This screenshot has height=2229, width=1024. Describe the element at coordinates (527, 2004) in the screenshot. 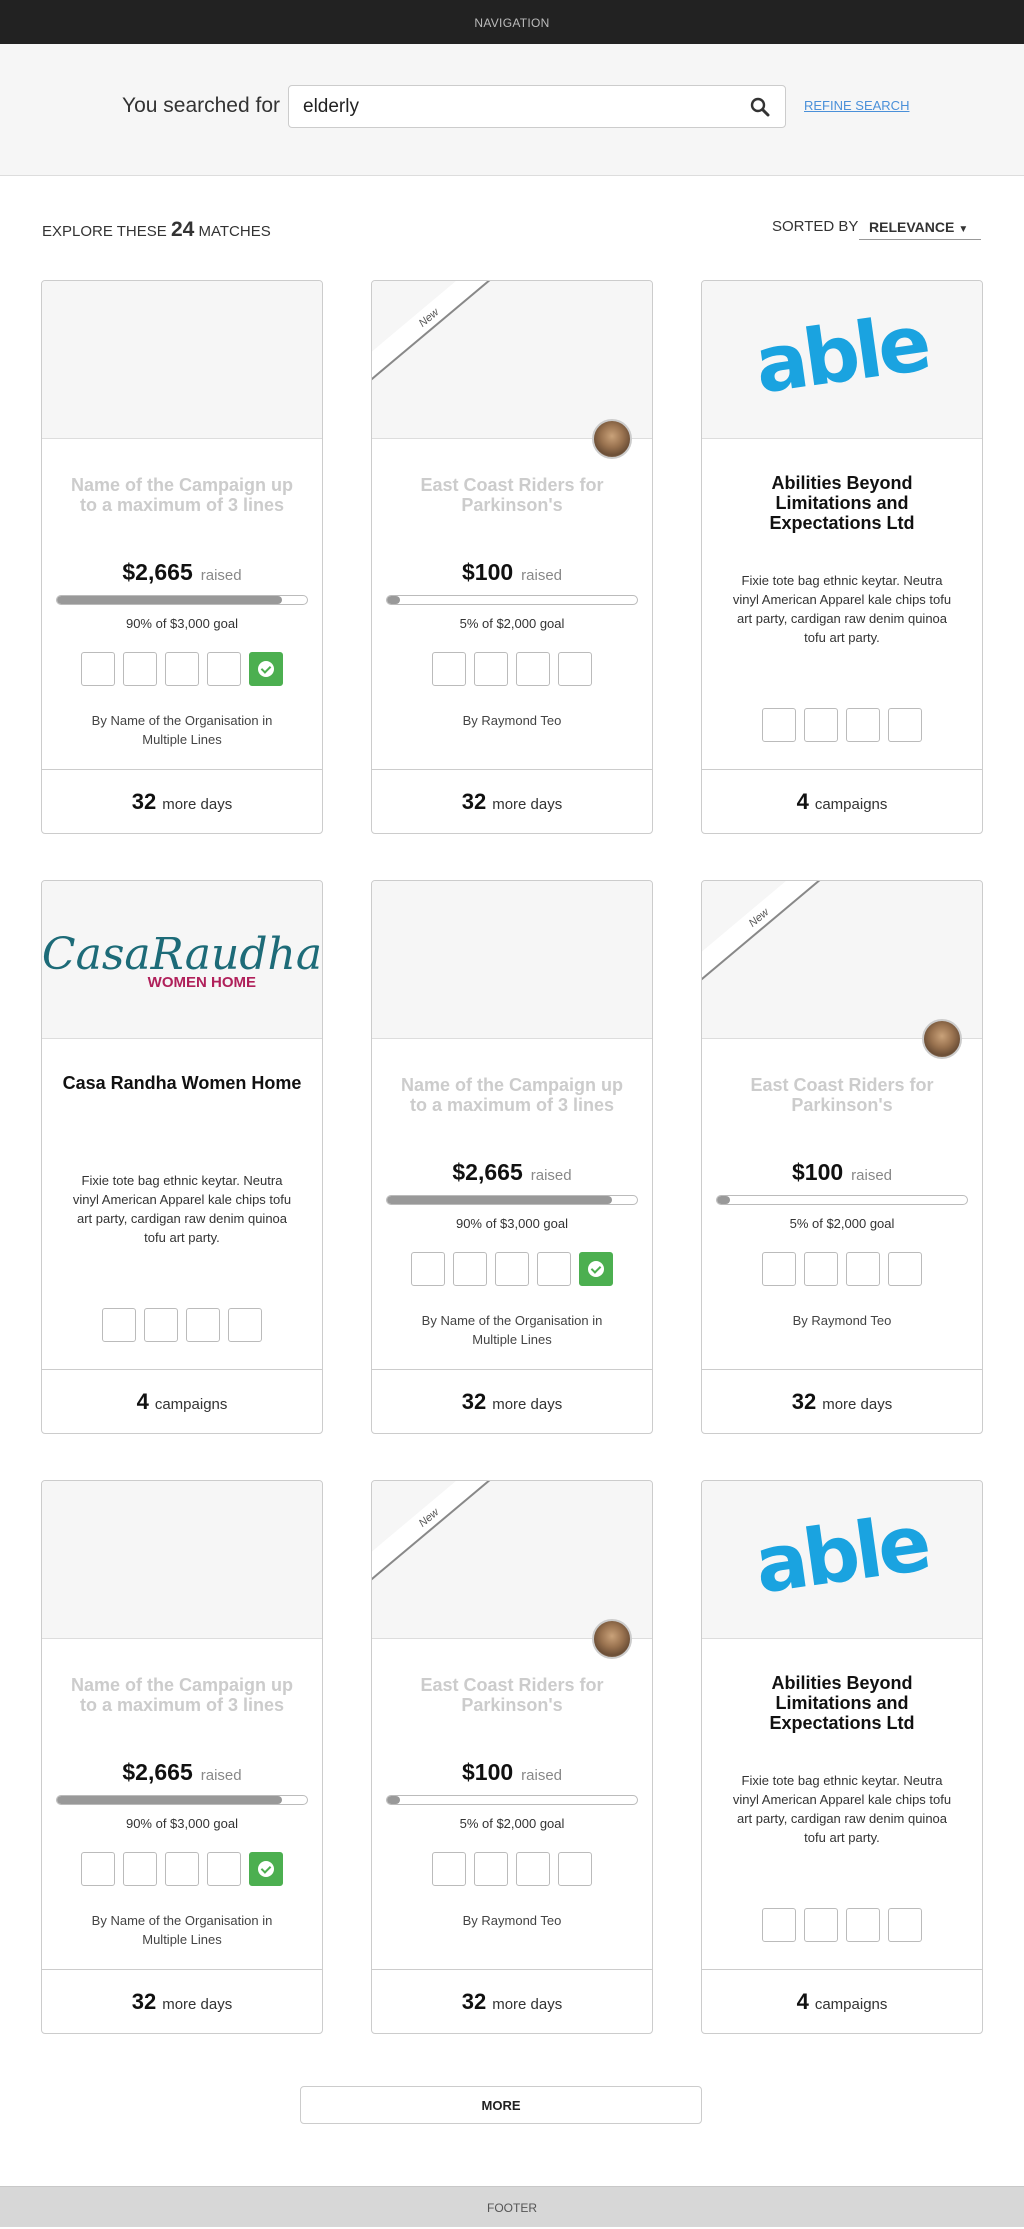

I see `days-suffix: more days` at that location.